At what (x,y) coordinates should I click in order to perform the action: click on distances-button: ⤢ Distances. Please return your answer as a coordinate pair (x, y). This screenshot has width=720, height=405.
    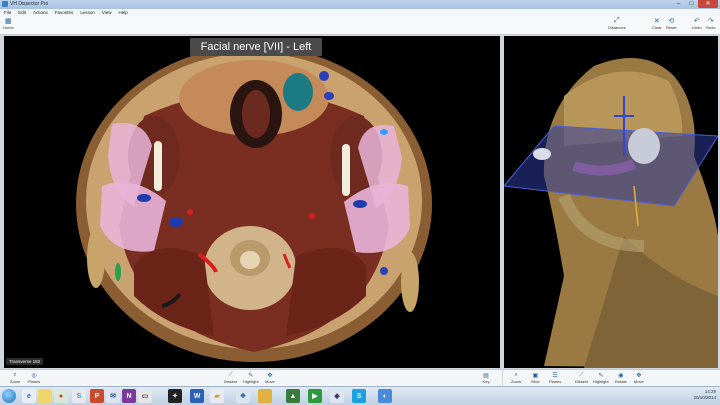
    Looking at the image, I should click on (617, 23).